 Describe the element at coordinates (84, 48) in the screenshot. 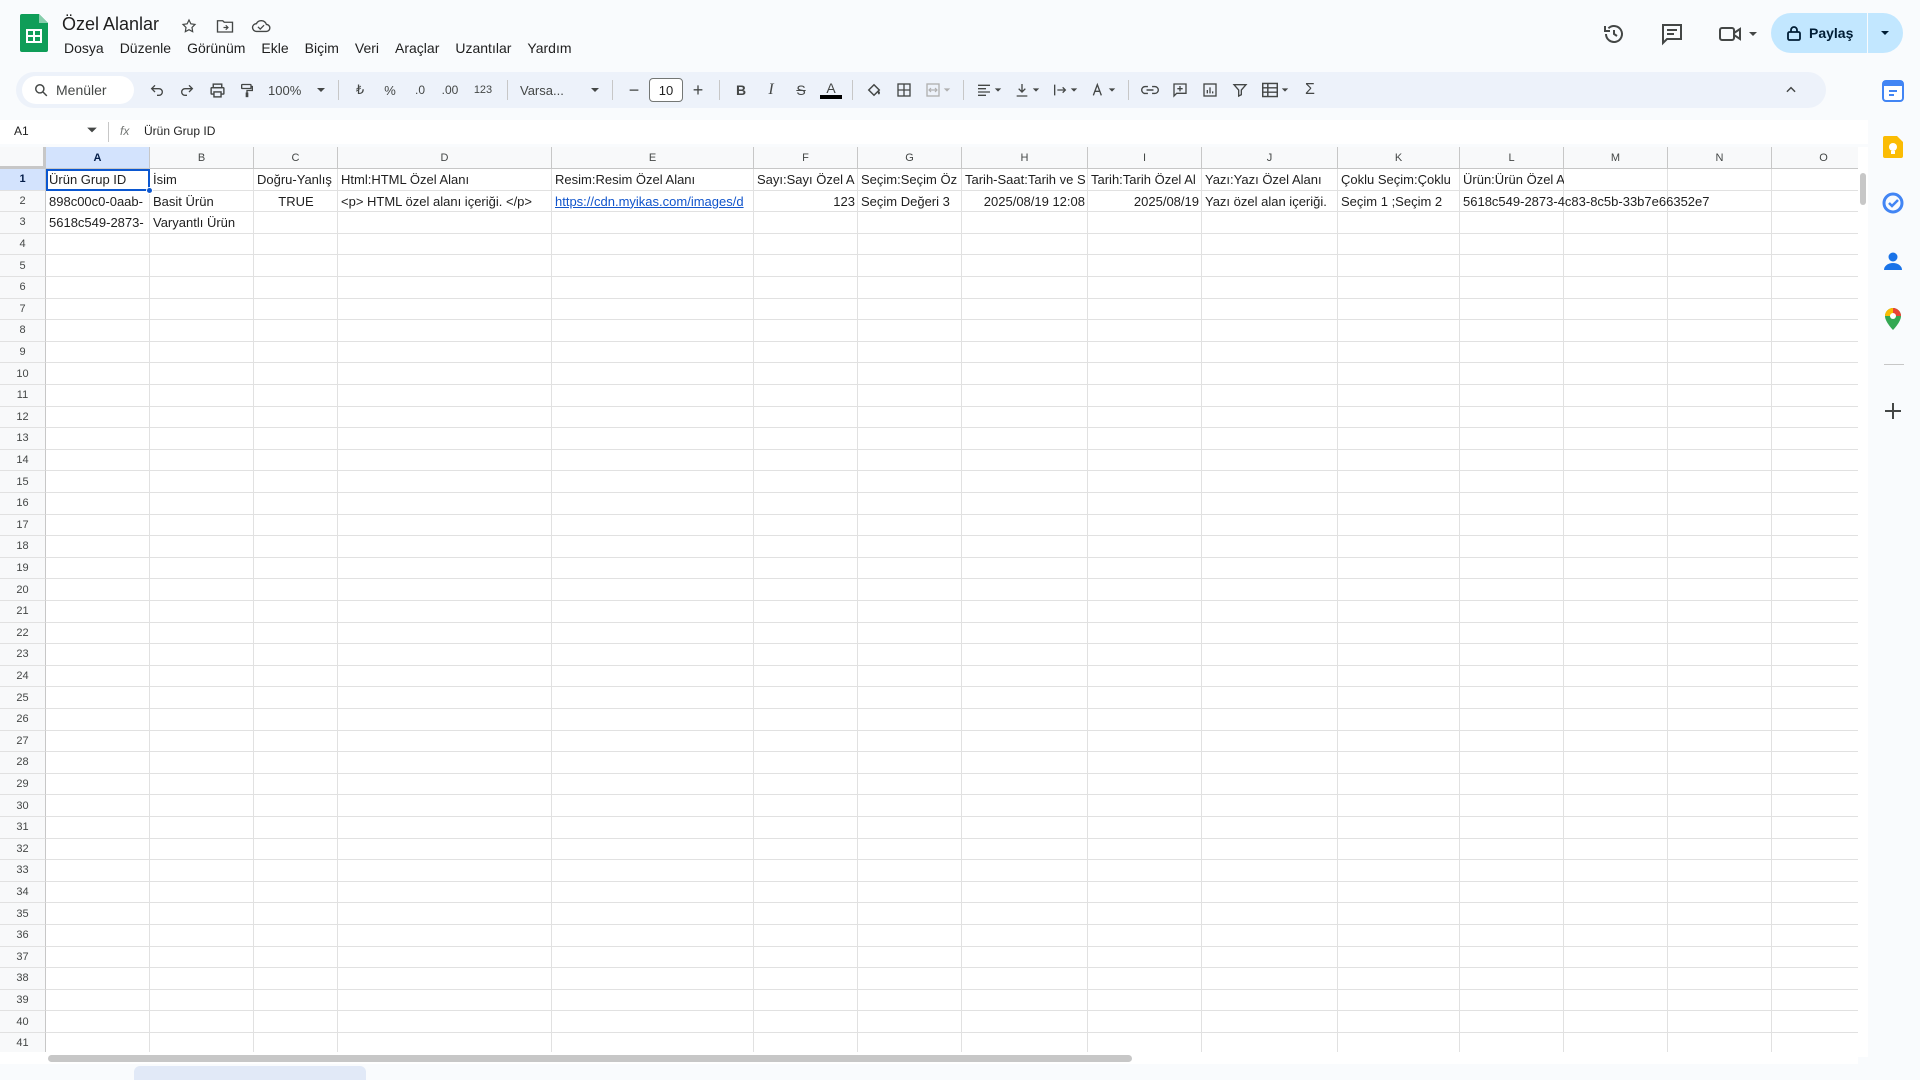

I see `menu-dosya: Dosya` at that location.